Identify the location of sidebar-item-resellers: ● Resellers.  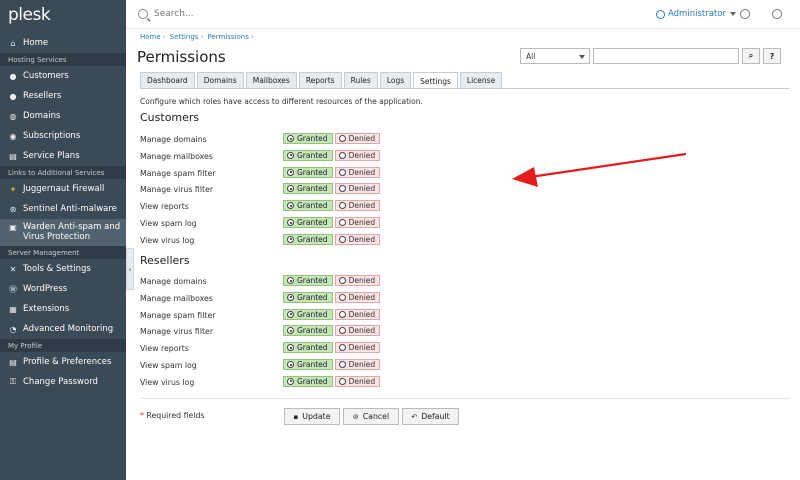
(63, 96).